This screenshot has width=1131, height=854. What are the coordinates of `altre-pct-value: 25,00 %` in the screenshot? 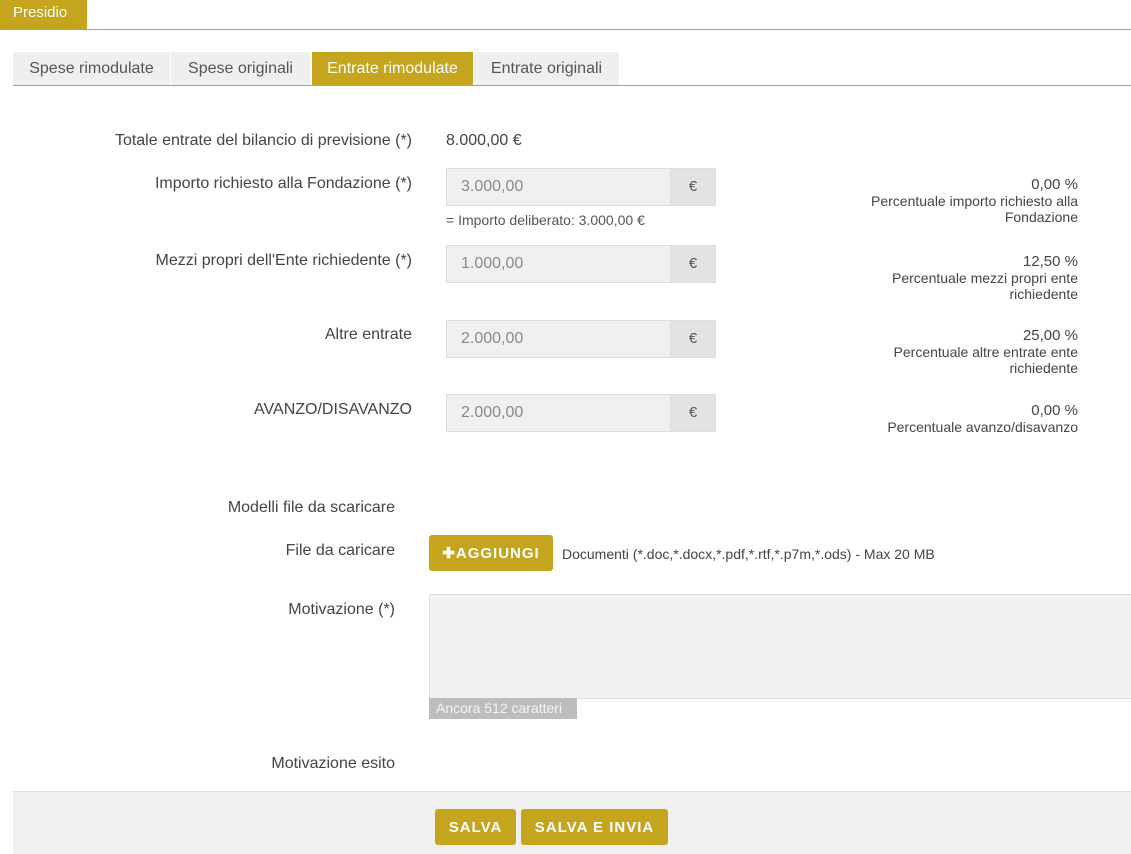 It's located at (1050, 335).